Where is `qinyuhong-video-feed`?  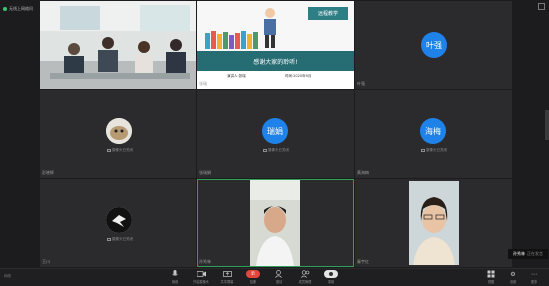
qinyuhong-video-feed is located at coordinates (434, 223).